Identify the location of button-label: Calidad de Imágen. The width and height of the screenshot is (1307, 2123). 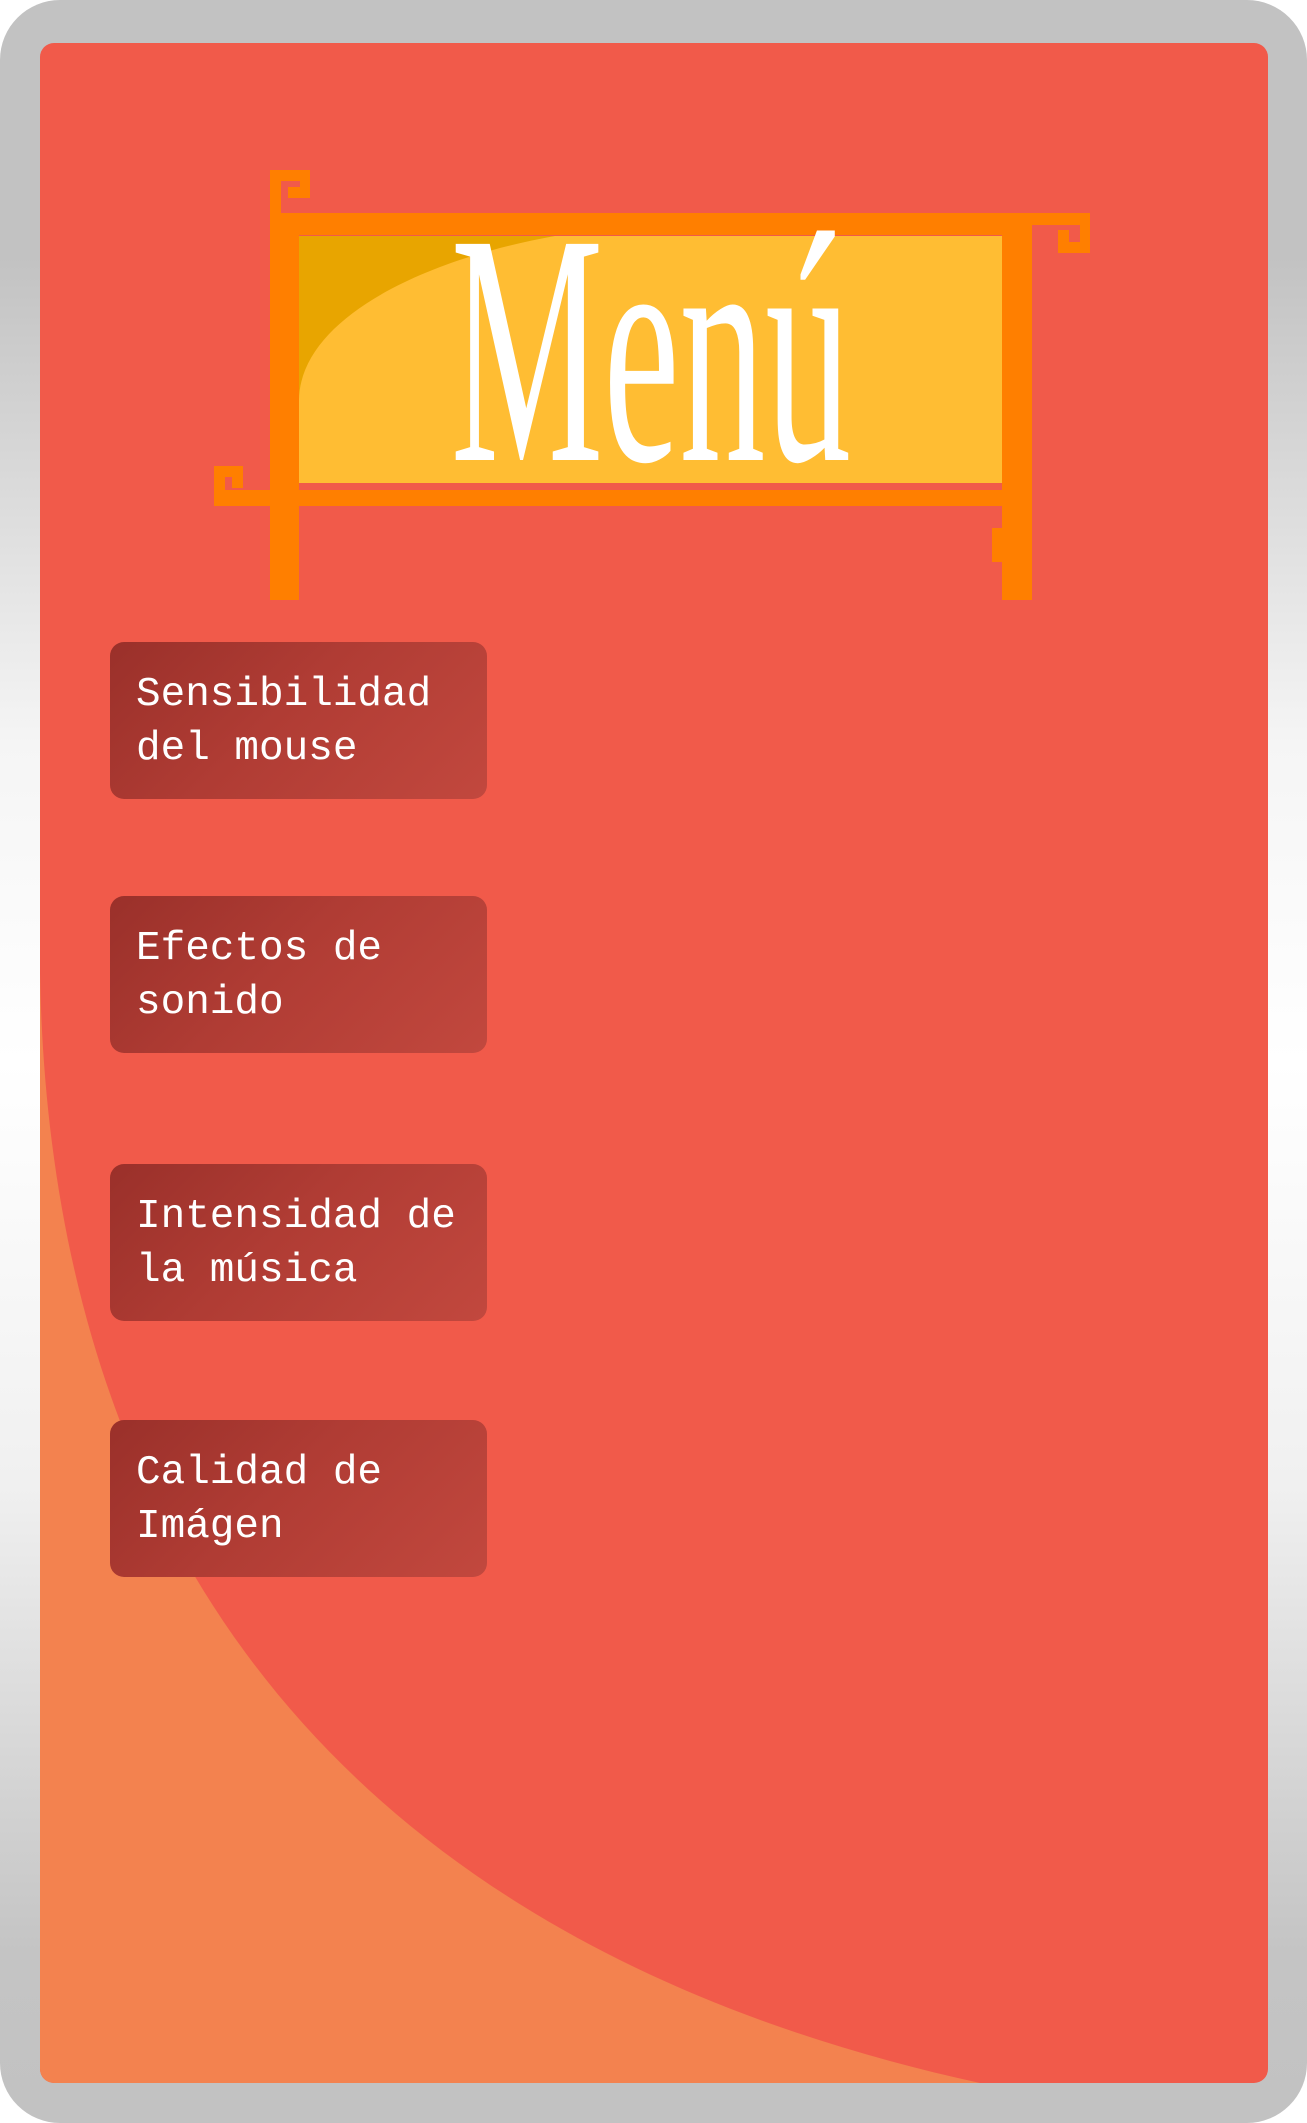
(271, 1500).